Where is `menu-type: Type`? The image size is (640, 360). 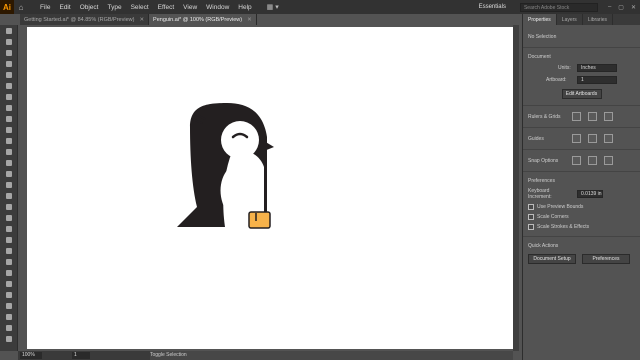
menu-type: Type is located at coordinates (114, 7).